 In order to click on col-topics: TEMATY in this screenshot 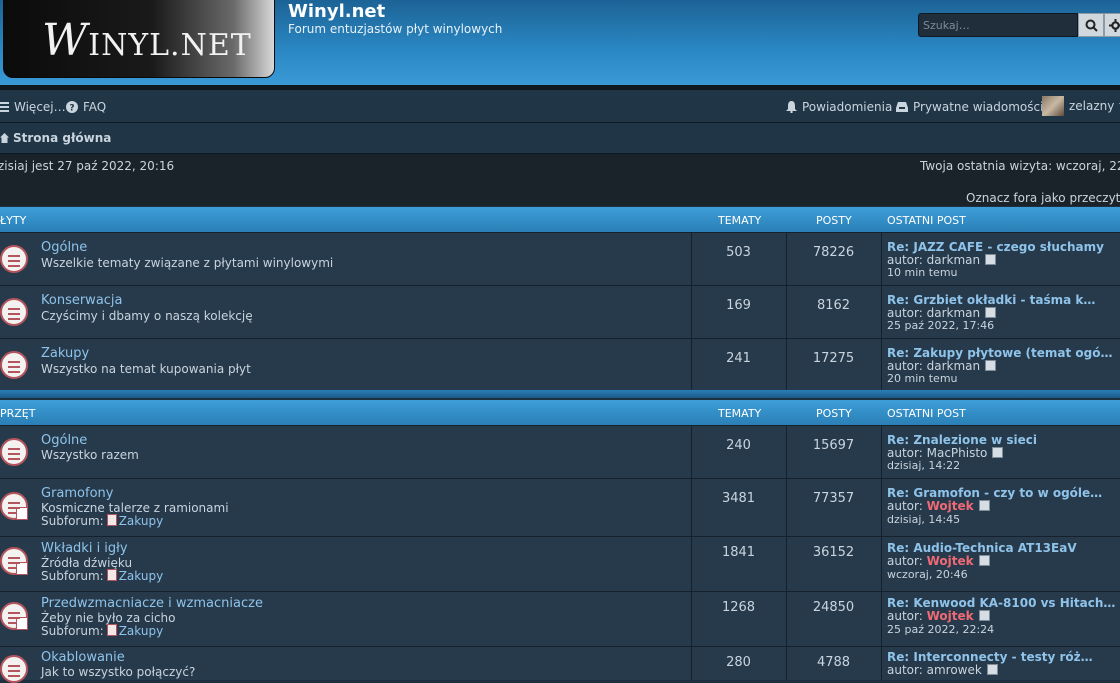, I will do `click(739, 413)`.